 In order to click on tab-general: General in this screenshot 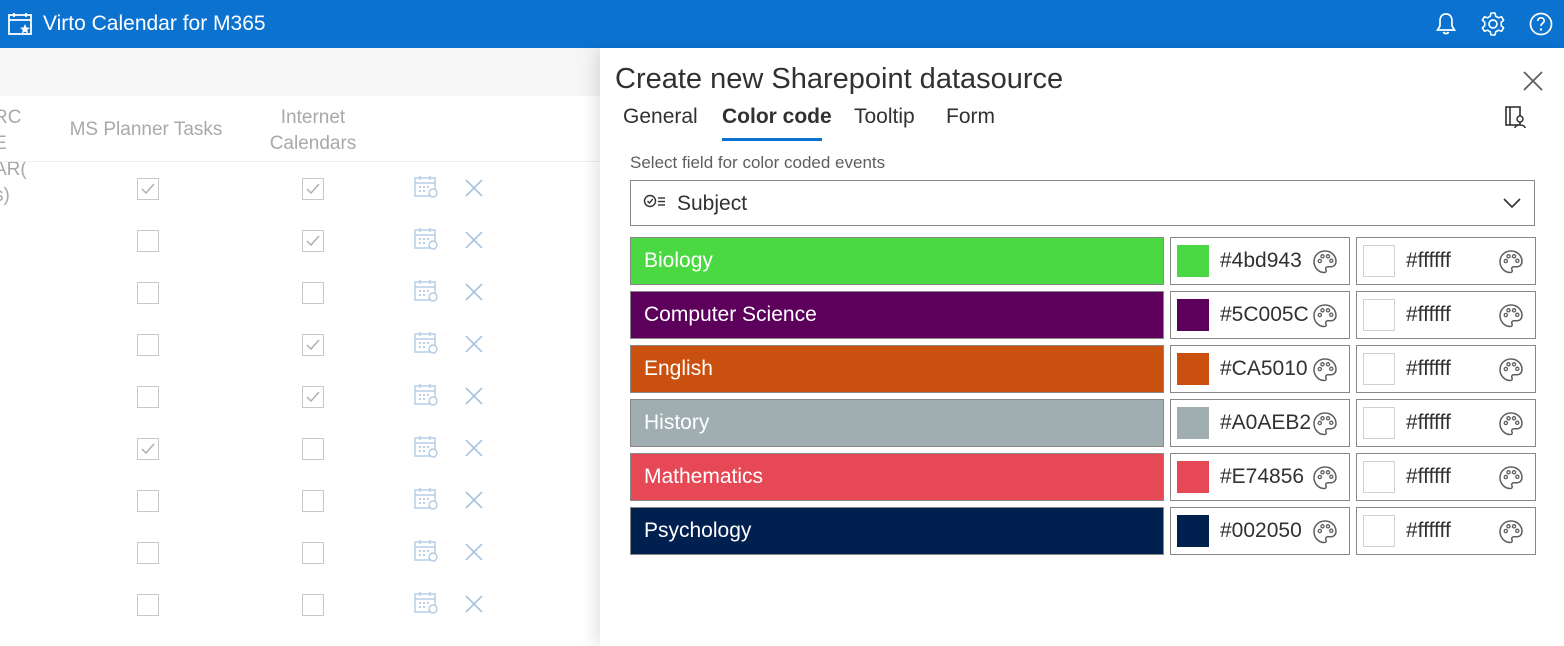, I will do `click(660, 117)`.